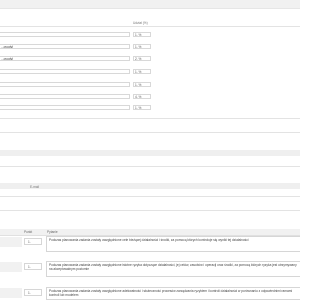 The width and height of the screenshot is (320, 300). I want to click on column-header-num: Punkt, so click(28, 232).